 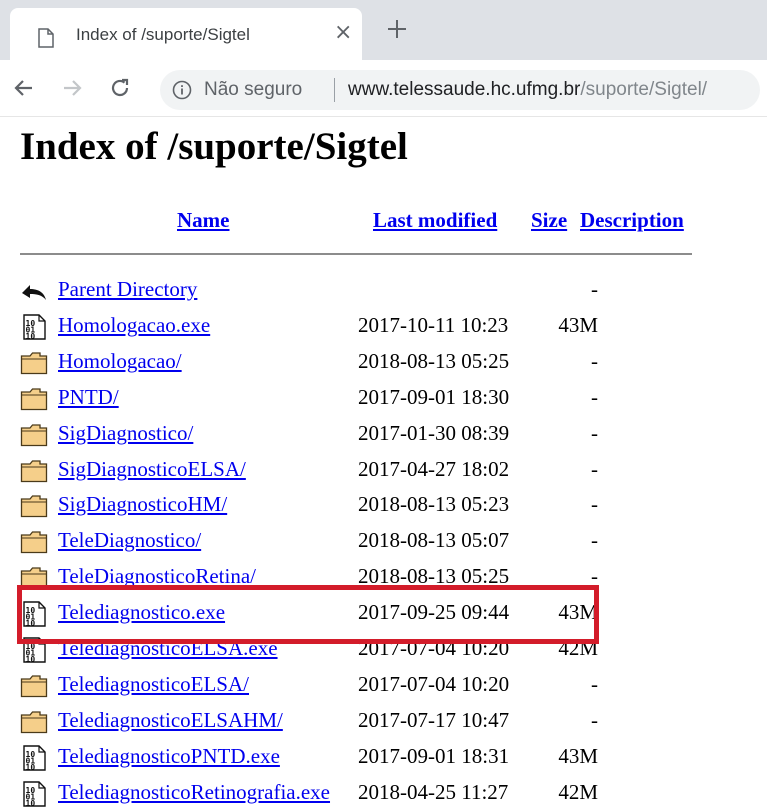 I want to click on close-tab-icon: ×, so click(x=343, y=33).